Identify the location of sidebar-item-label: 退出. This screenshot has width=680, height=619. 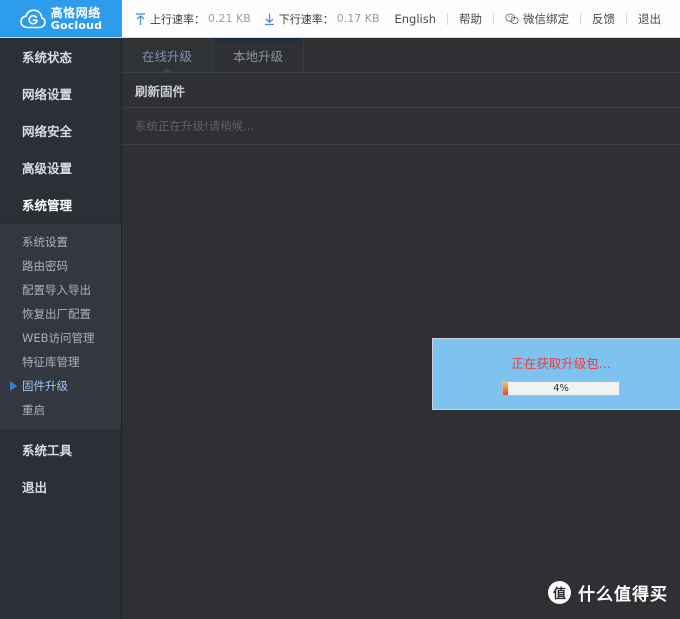
(35, 487).